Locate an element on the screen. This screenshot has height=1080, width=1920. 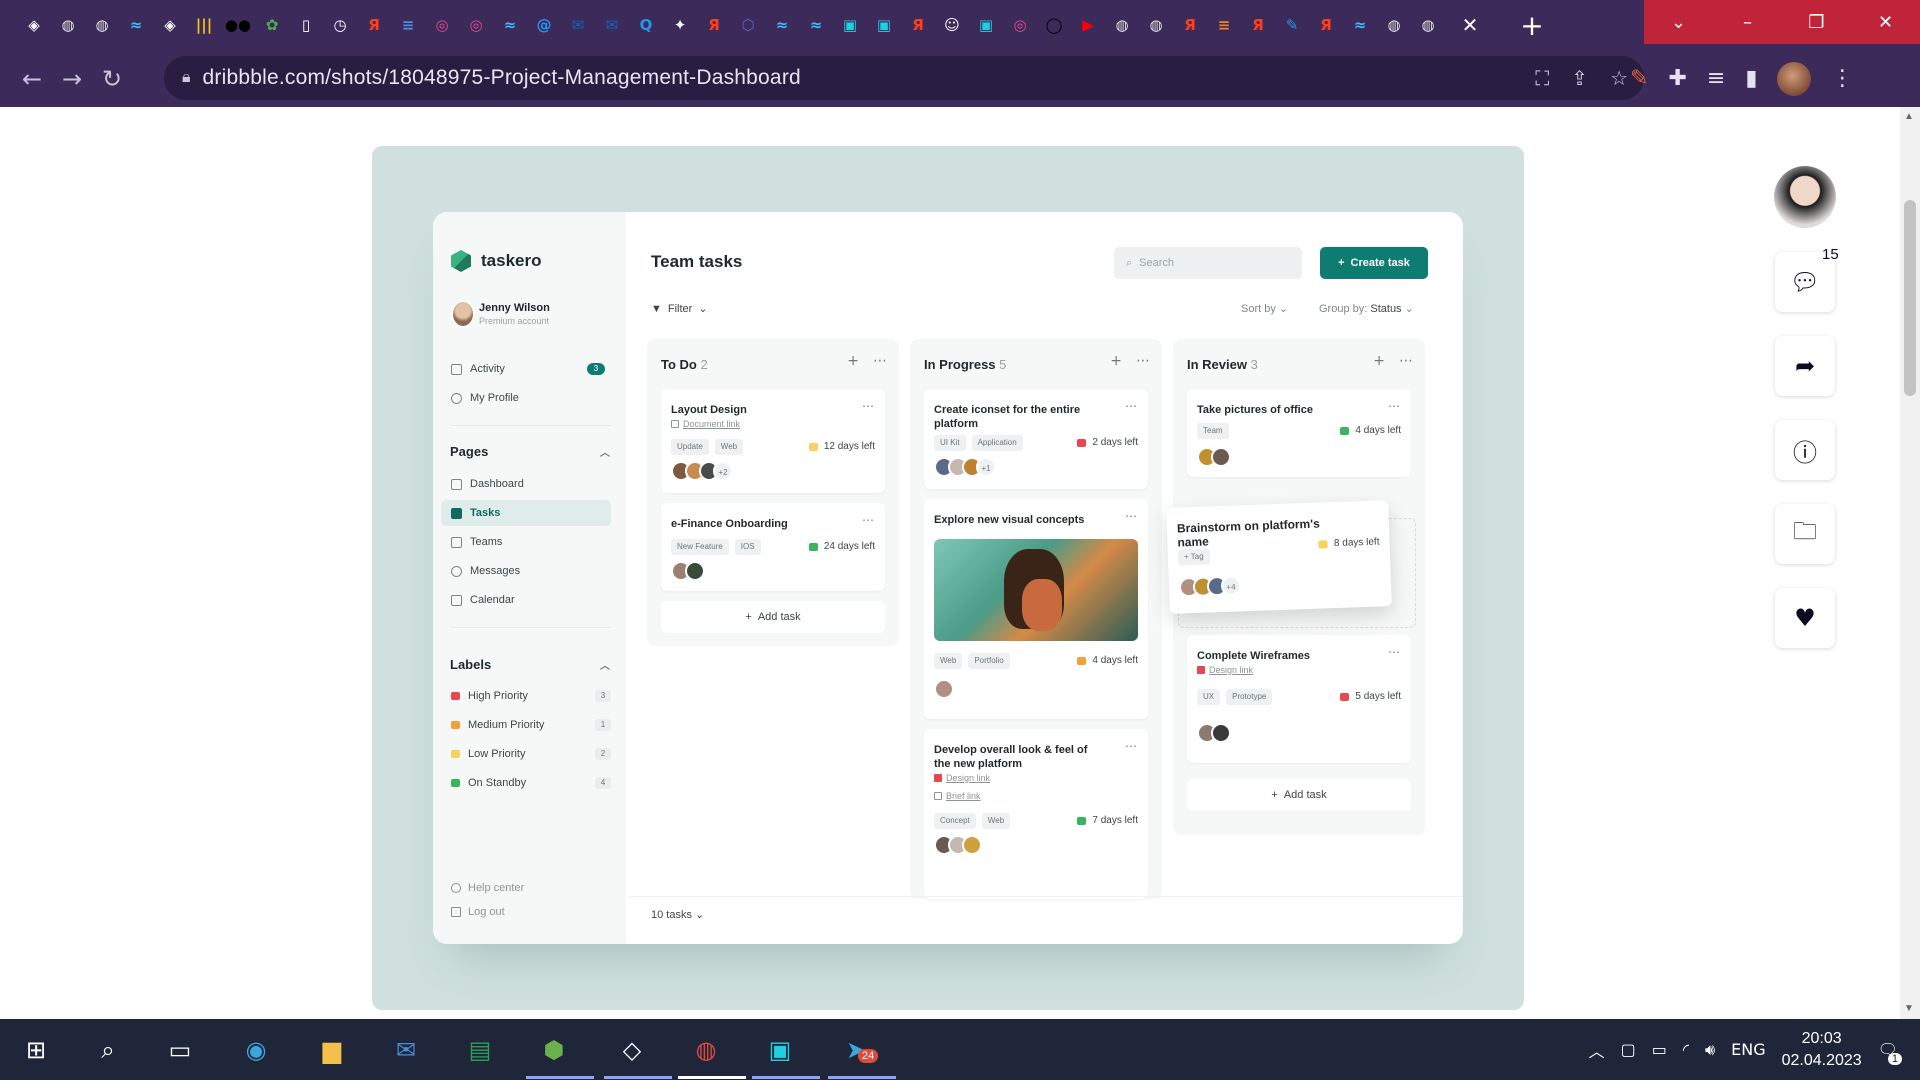
label-high-priority: High Priority 3 is located at coordinates (531, 696).